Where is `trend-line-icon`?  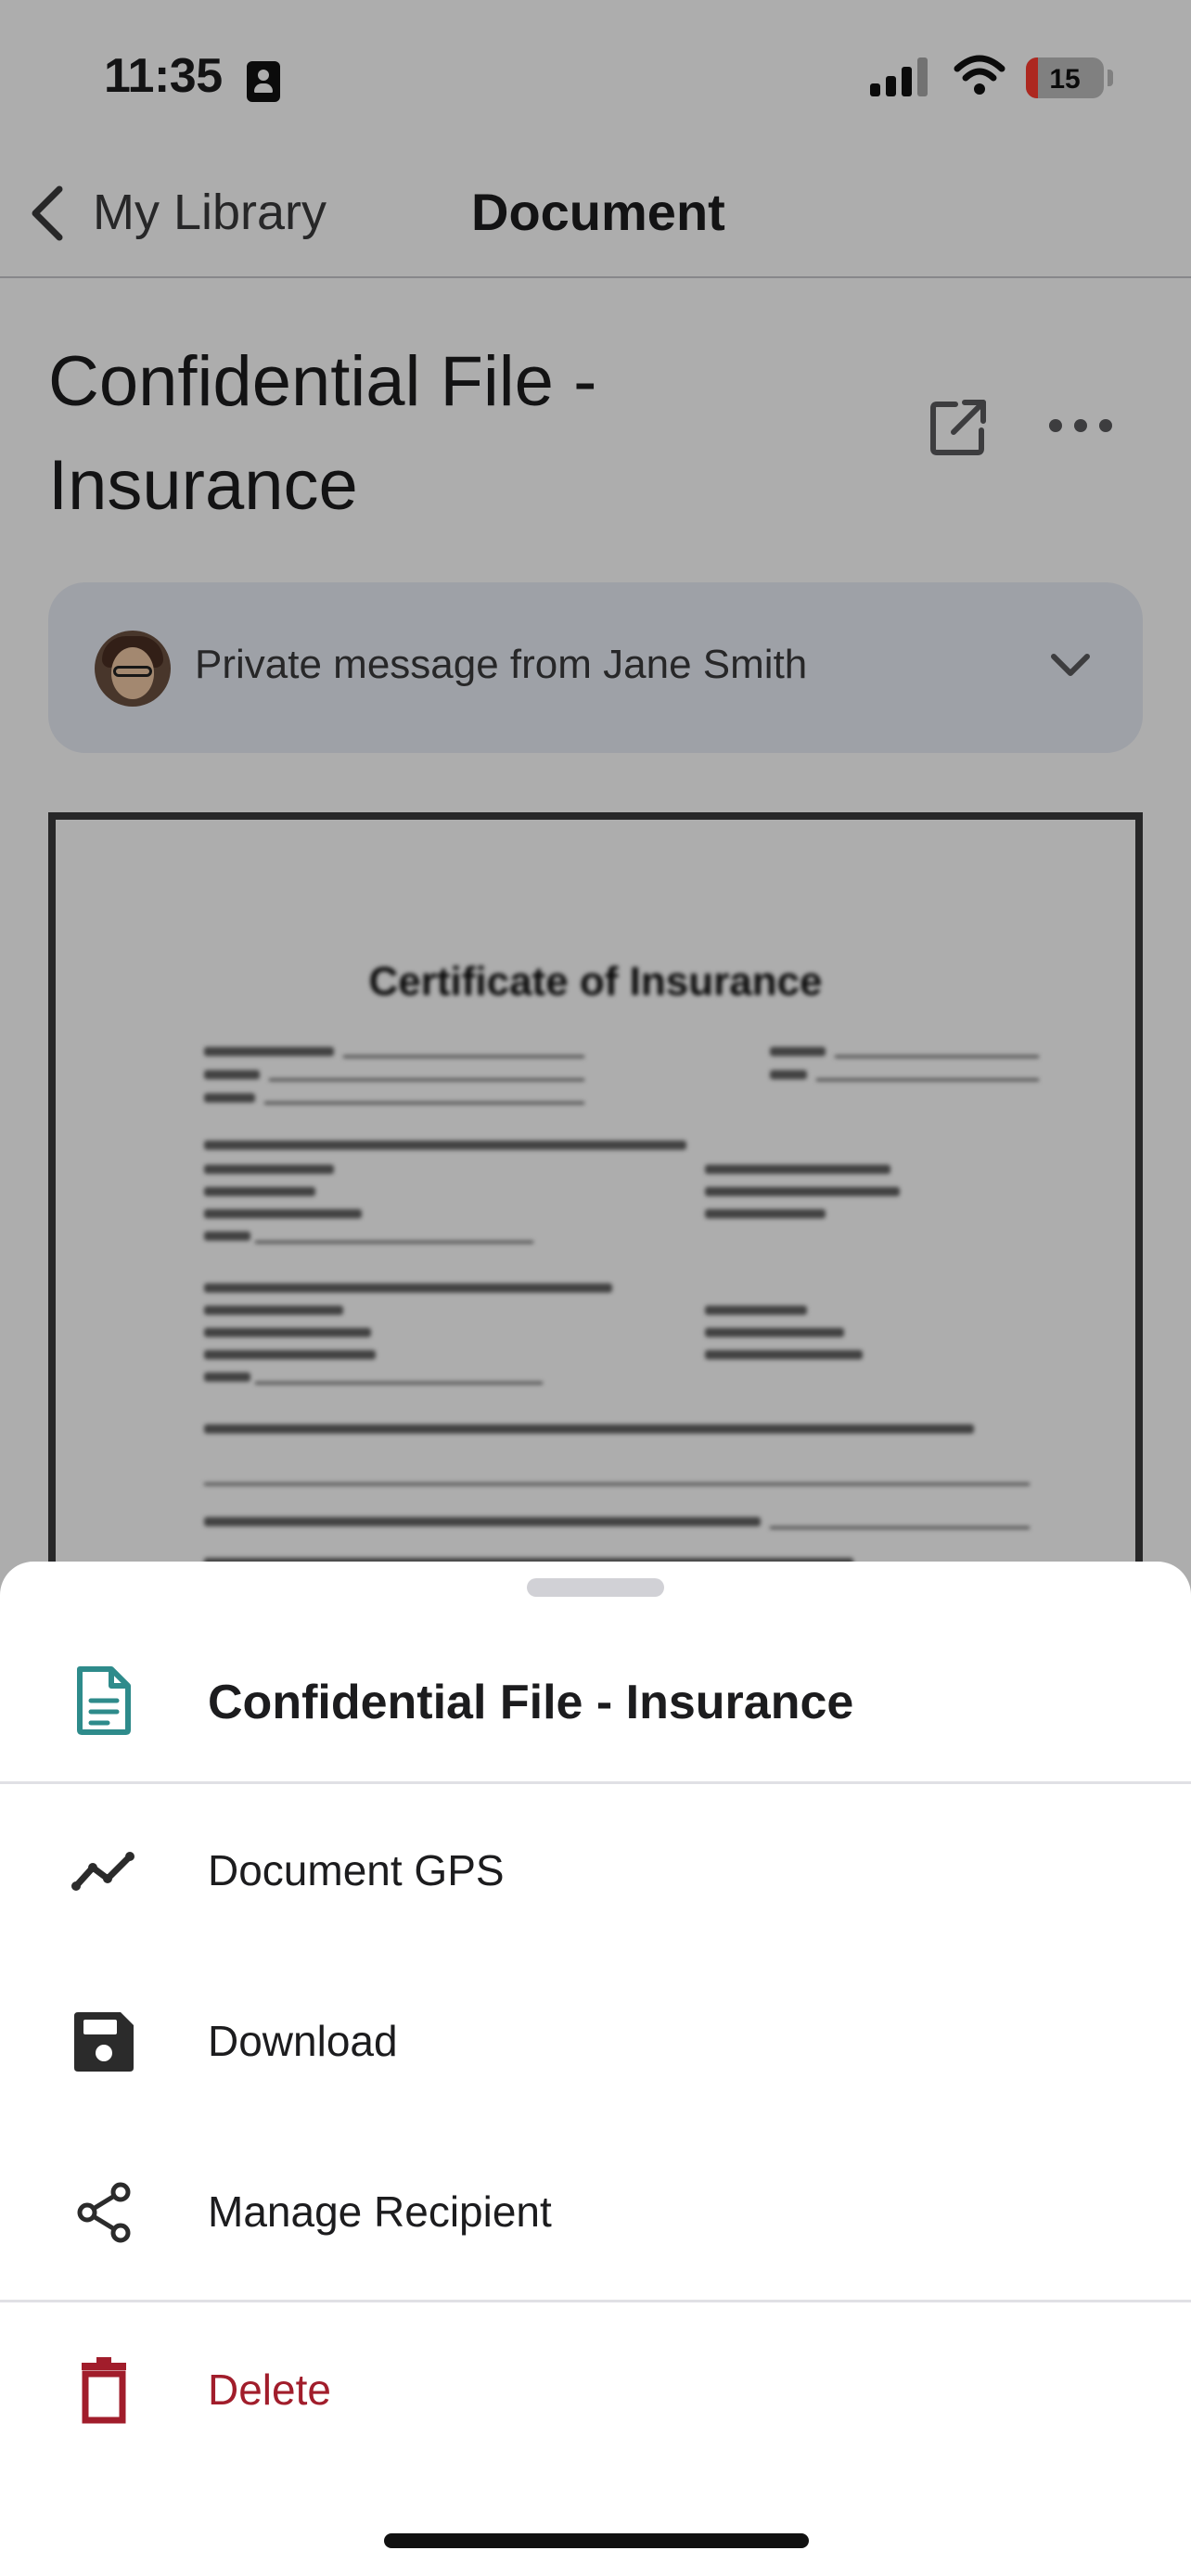 trend-line-icon is located at coordinates (102, 1872).